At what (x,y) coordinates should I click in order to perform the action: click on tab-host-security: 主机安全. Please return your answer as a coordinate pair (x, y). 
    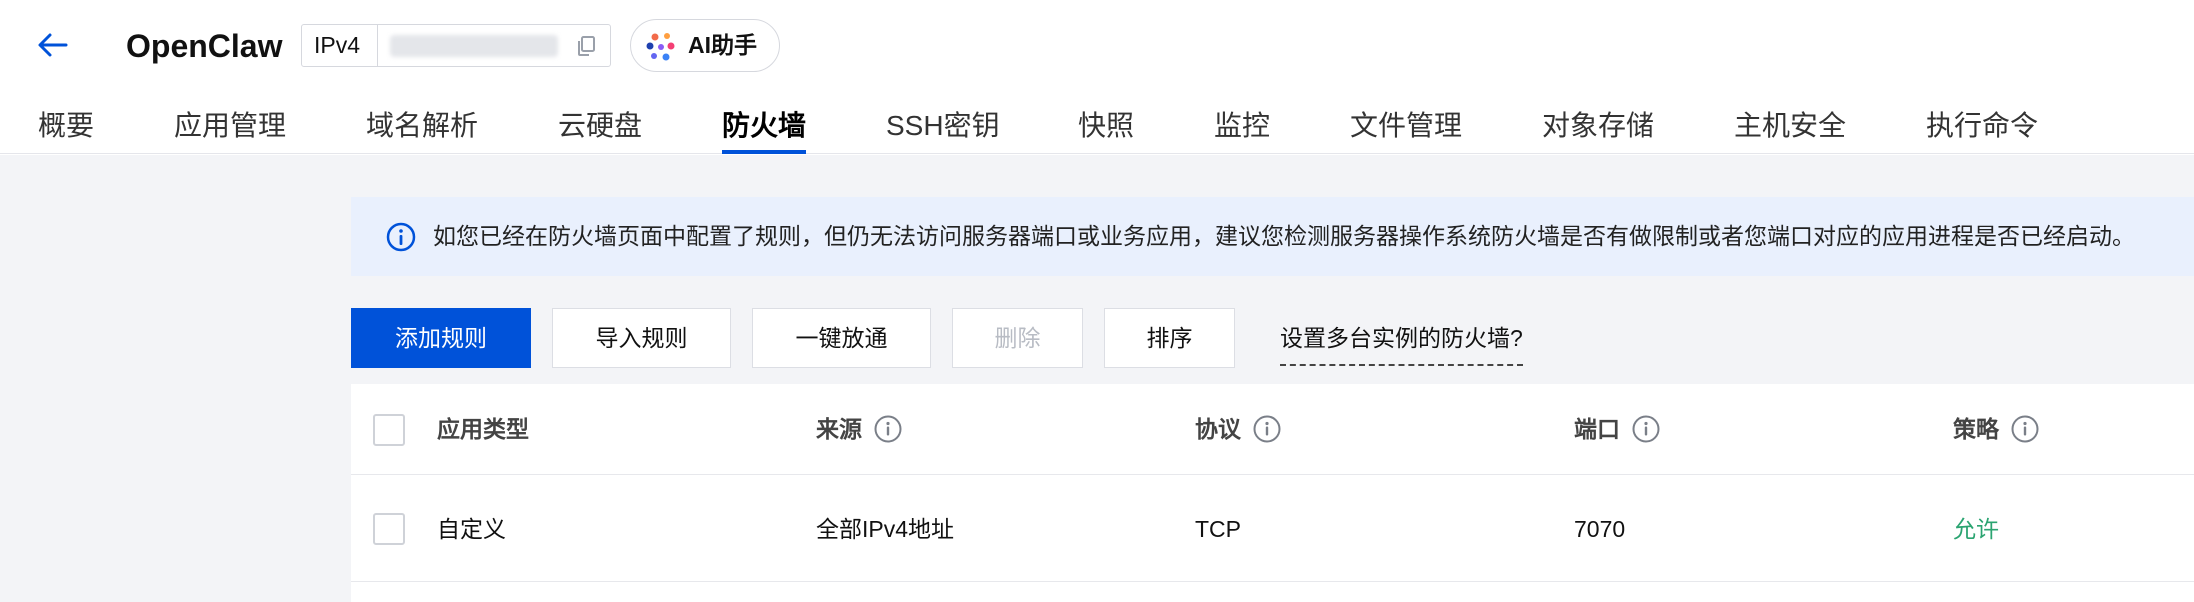
    Looking at the image, I should click on (1790, 126).